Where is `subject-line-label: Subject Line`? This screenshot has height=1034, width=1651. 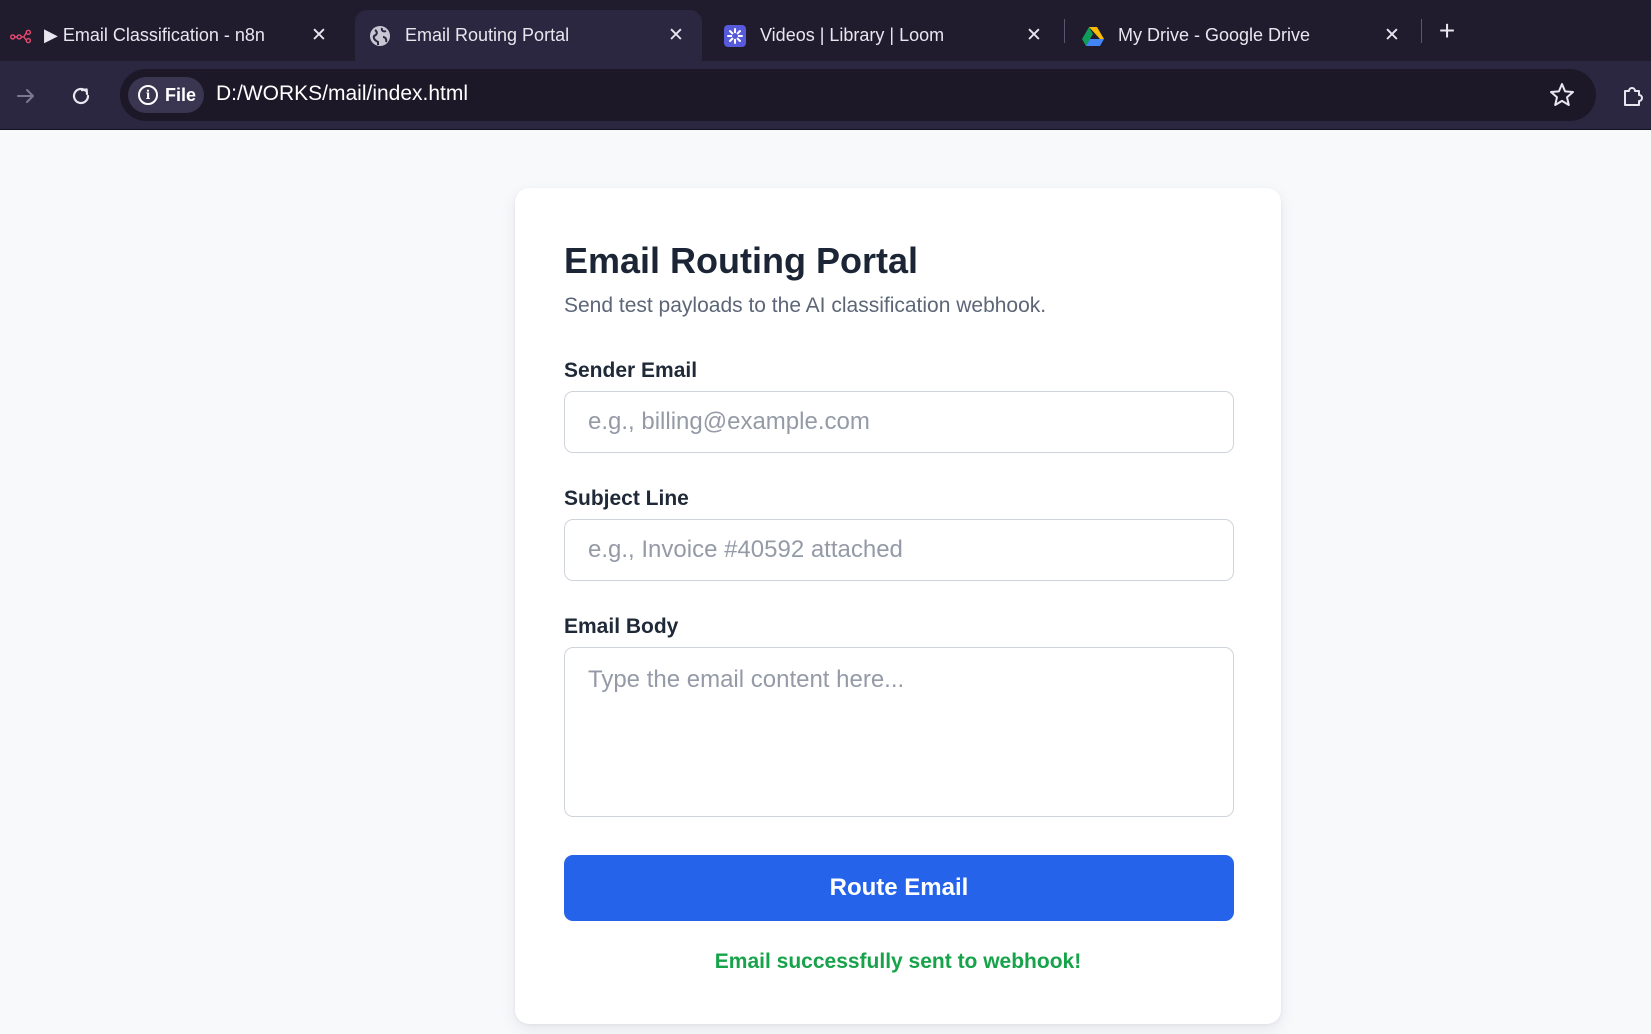 subject-line-label: Subject Line is located at coordinates (626, 498).